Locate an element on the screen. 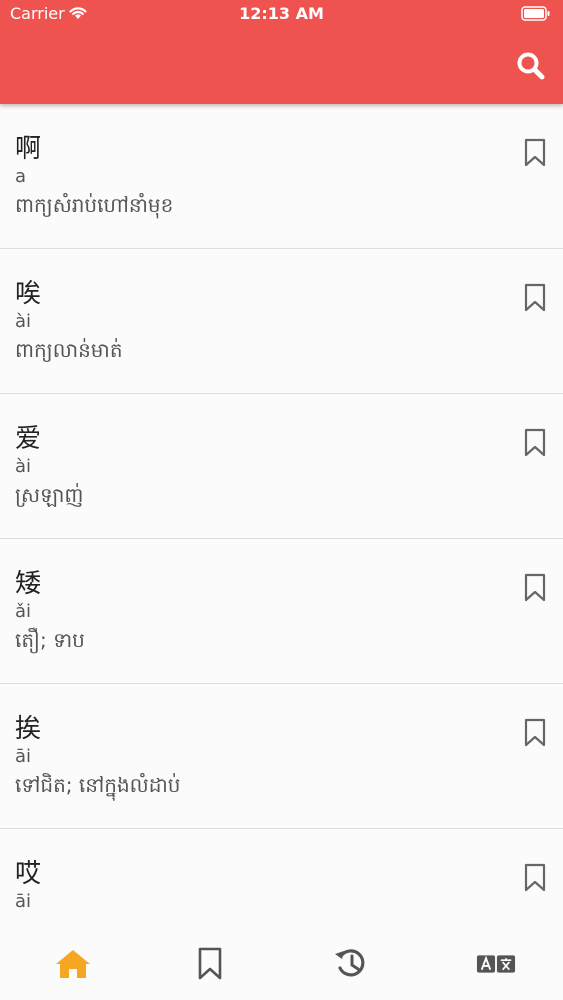 The image size is (563, 1000). search-button is located at coordinates (531, 66).